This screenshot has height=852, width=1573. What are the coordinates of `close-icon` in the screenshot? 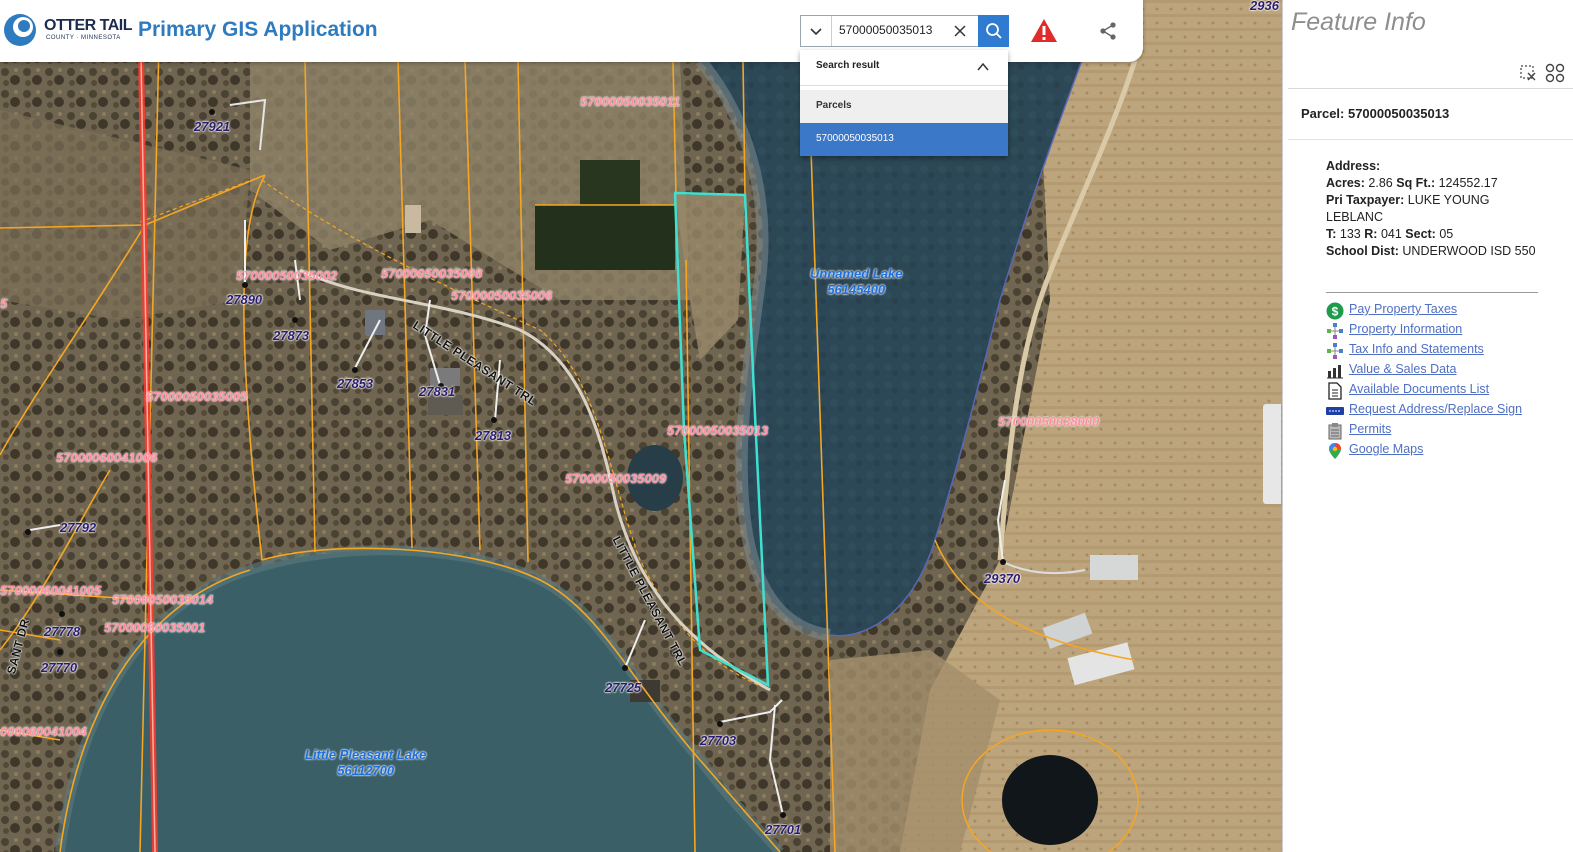 It's located at (960, 31).